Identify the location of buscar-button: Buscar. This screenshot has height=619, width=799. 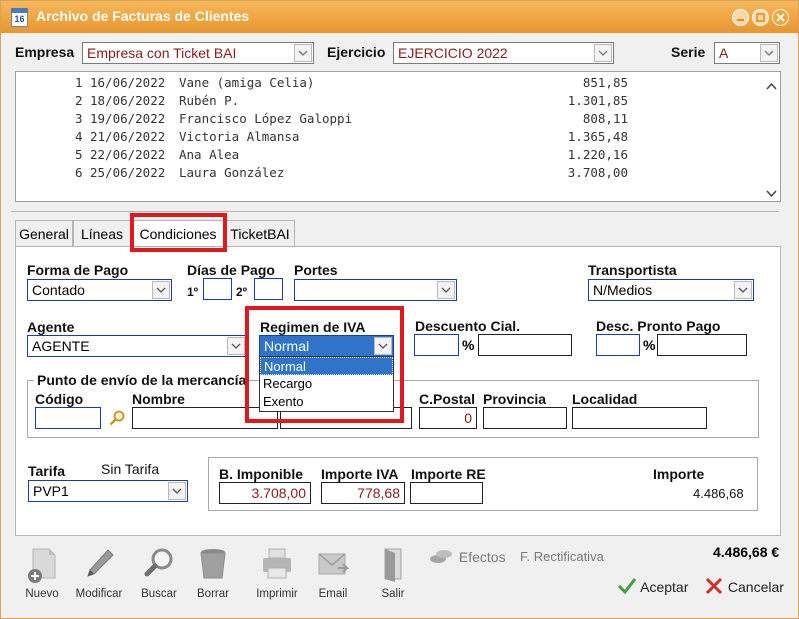
(159, 573).